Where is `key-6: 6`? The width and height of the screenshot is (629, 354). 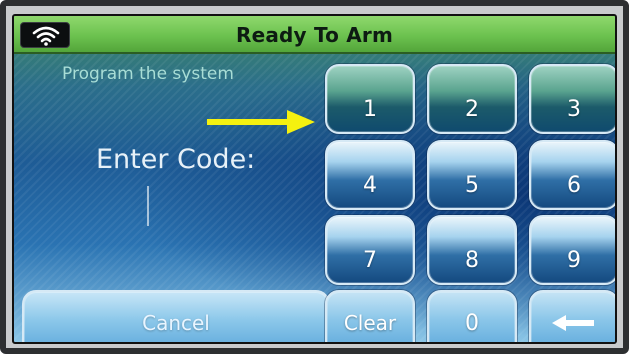
key-6: 6 is located at coordinates (572, 175).